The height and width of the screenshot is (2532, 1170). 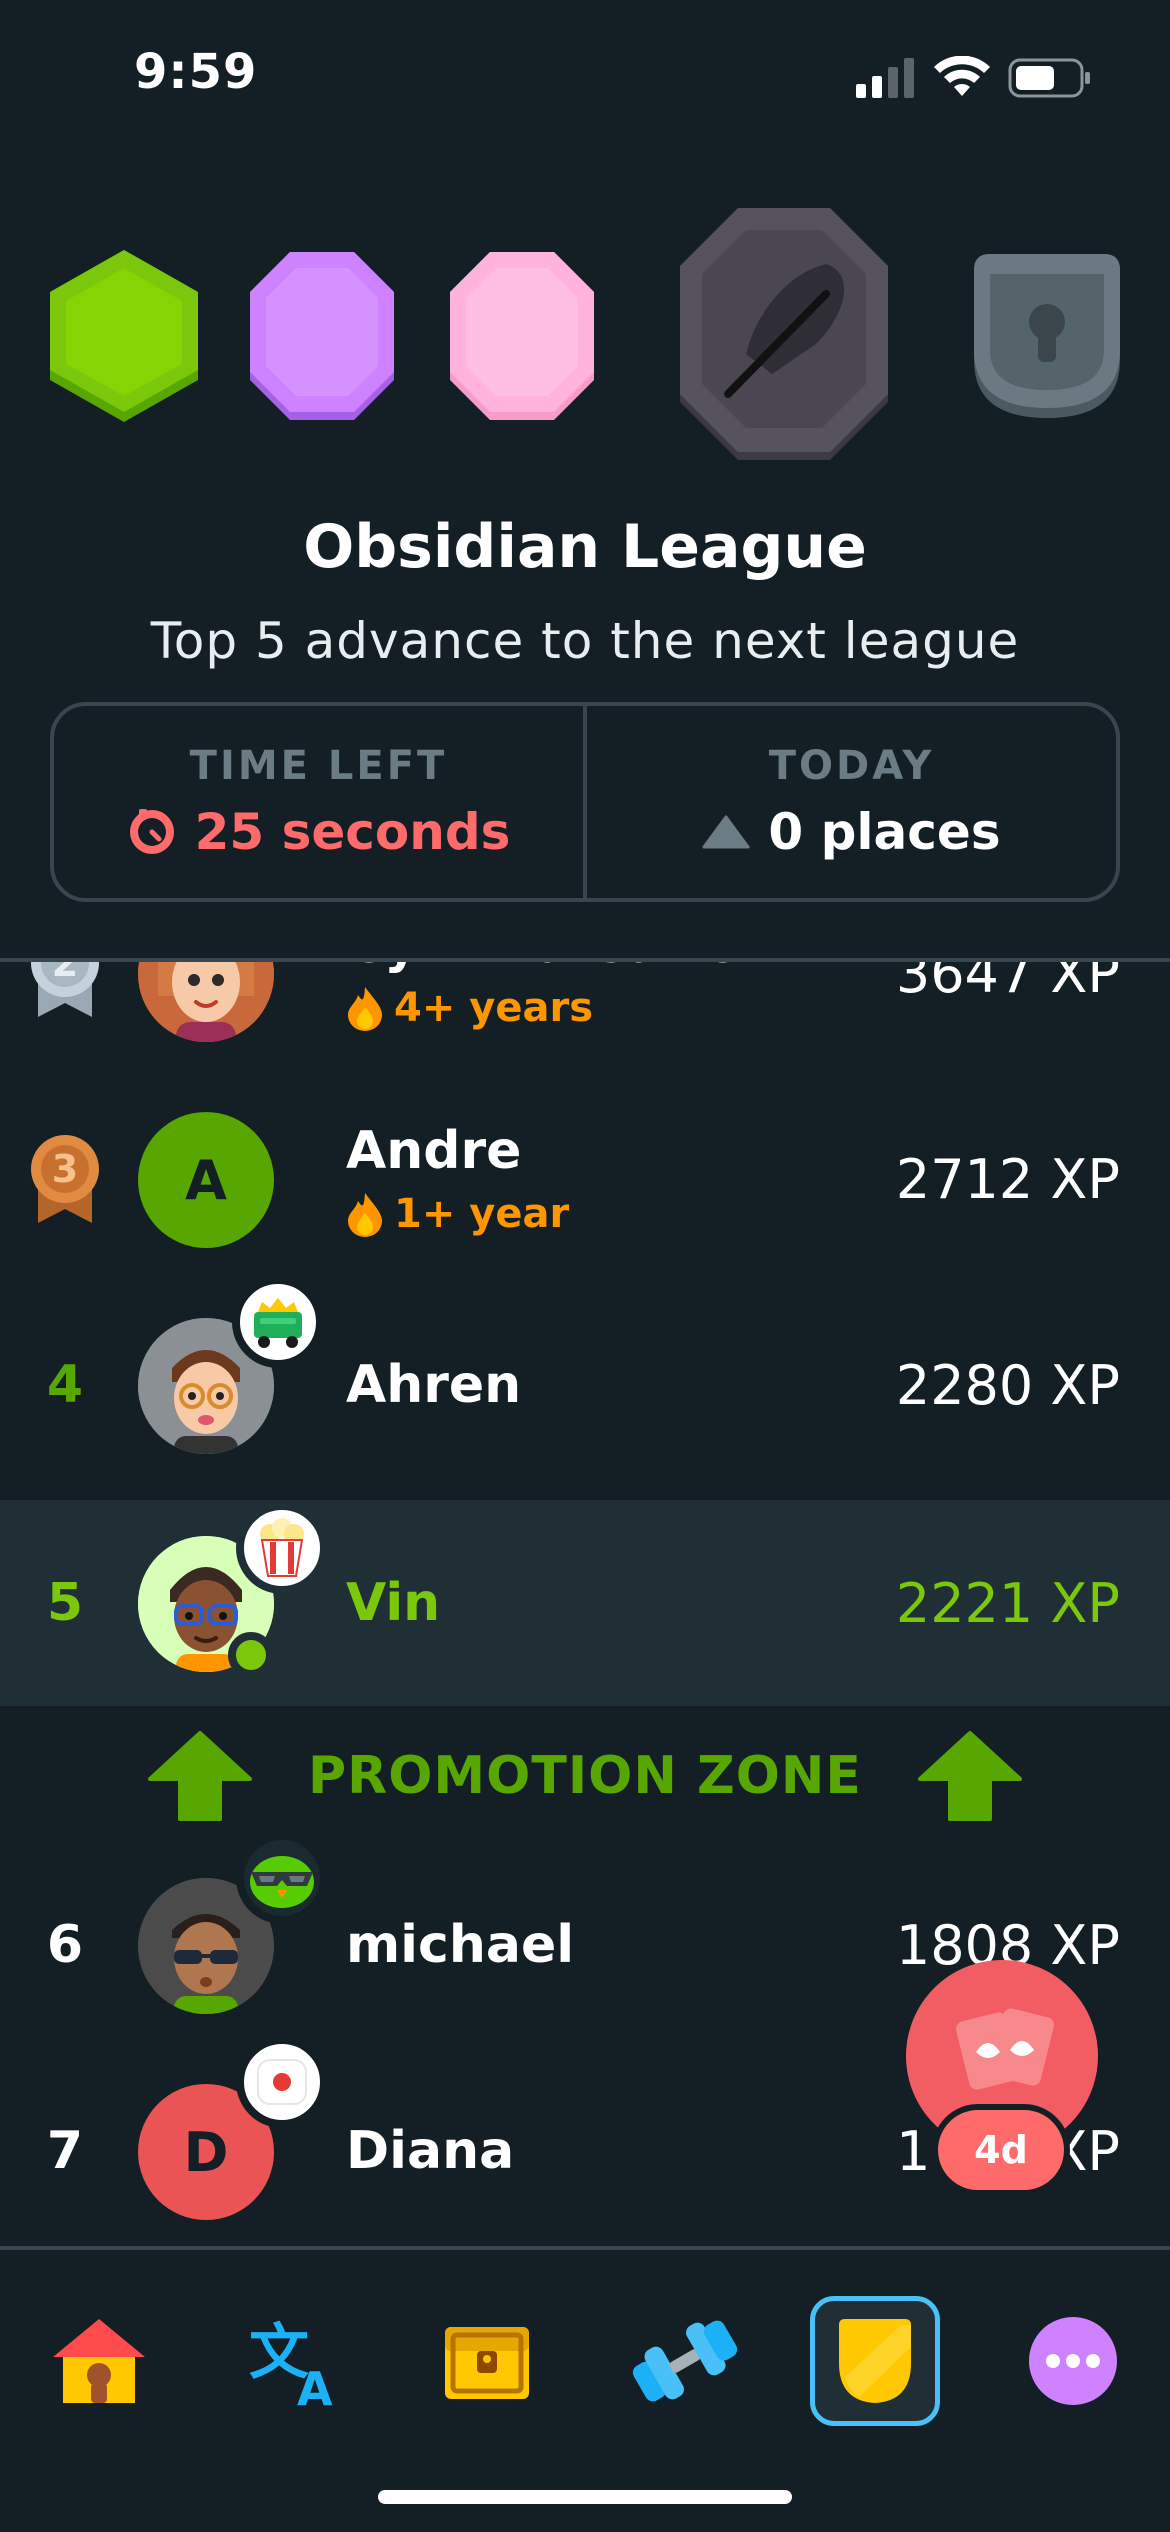 I want to click on leaderboard-row: 2 Cynthia Carlo 4+ years, so click(x=585, y=1019).